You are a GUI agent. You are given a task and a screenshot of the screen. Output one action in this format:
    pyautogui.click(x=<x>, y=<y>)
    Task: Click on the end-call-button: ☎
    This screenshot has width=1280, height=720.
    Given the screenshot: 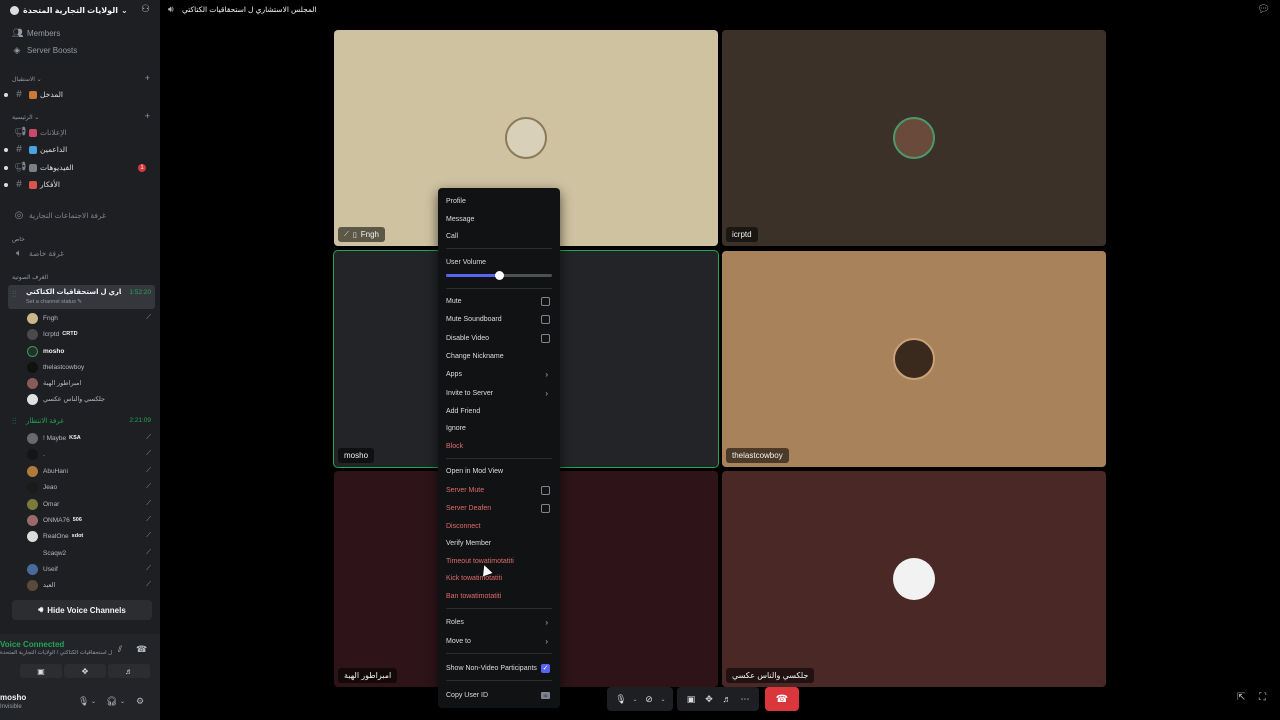 What is the action you would take?
    pyautogui.click(x=782, y=699)
    